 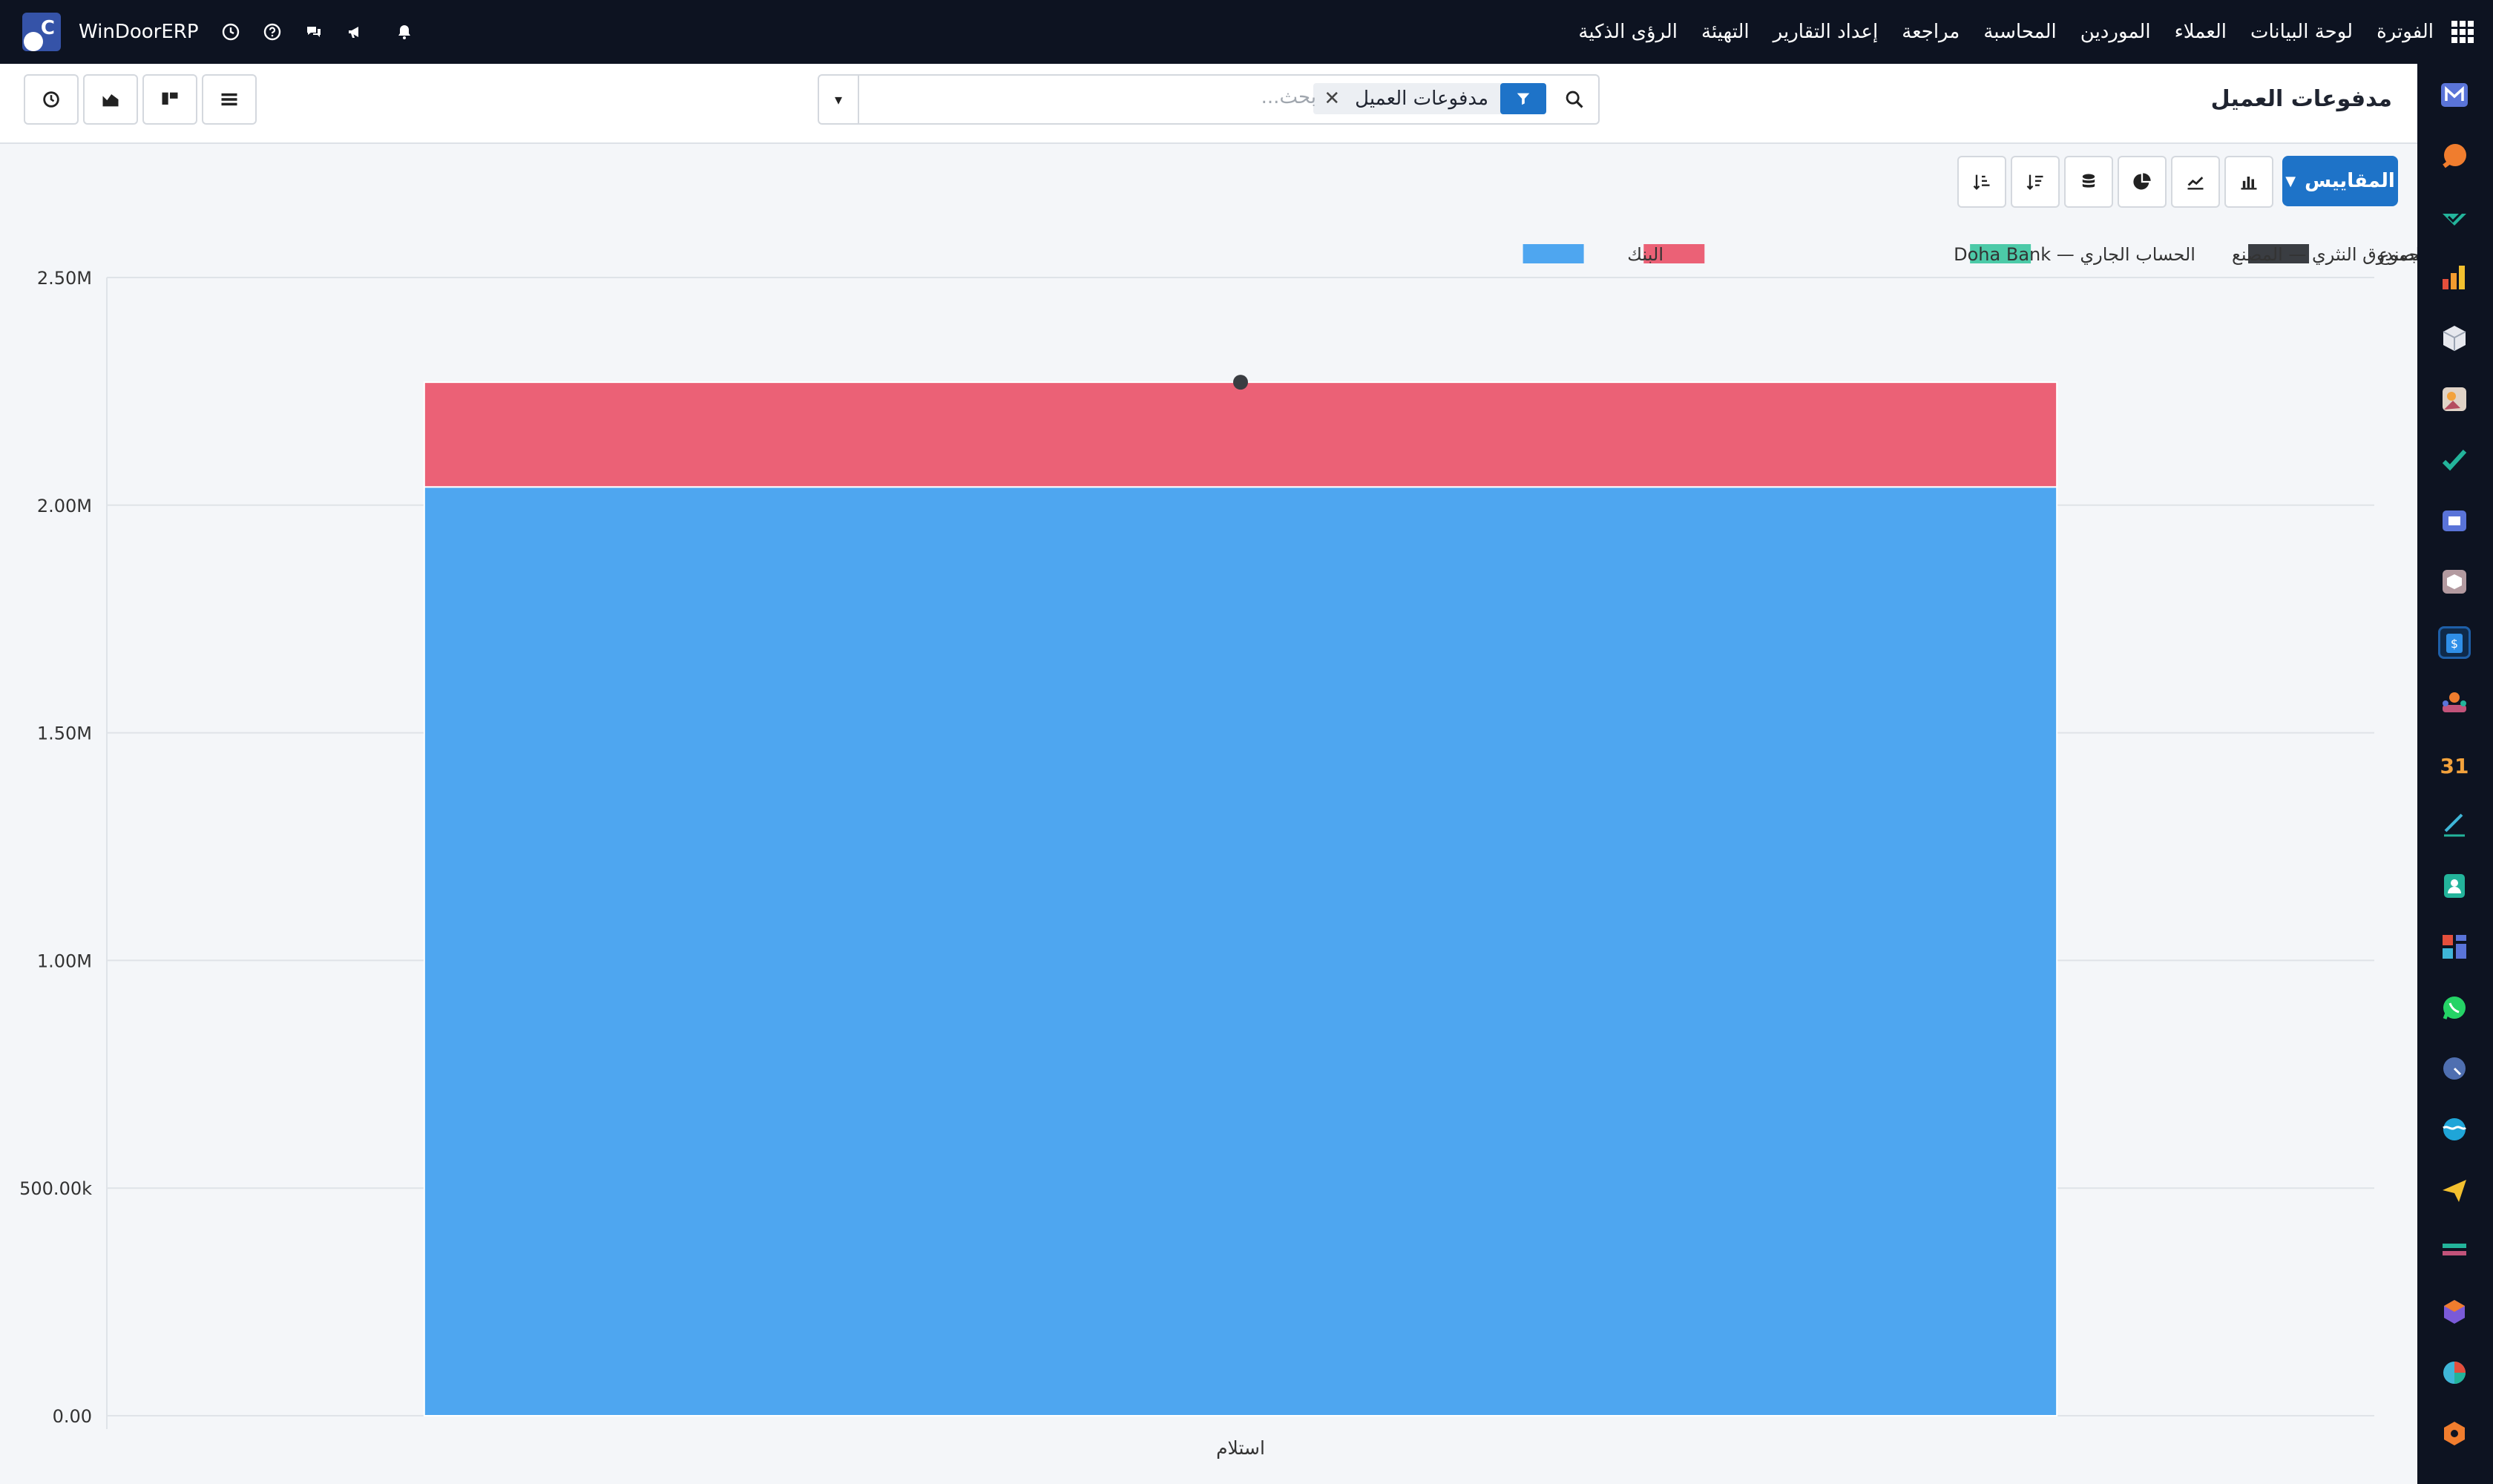 What do you see at coordinates (1240, 1448) in the screenshot?
I see `x-tick-label: استلام` at bounding box center [1240, 1448].